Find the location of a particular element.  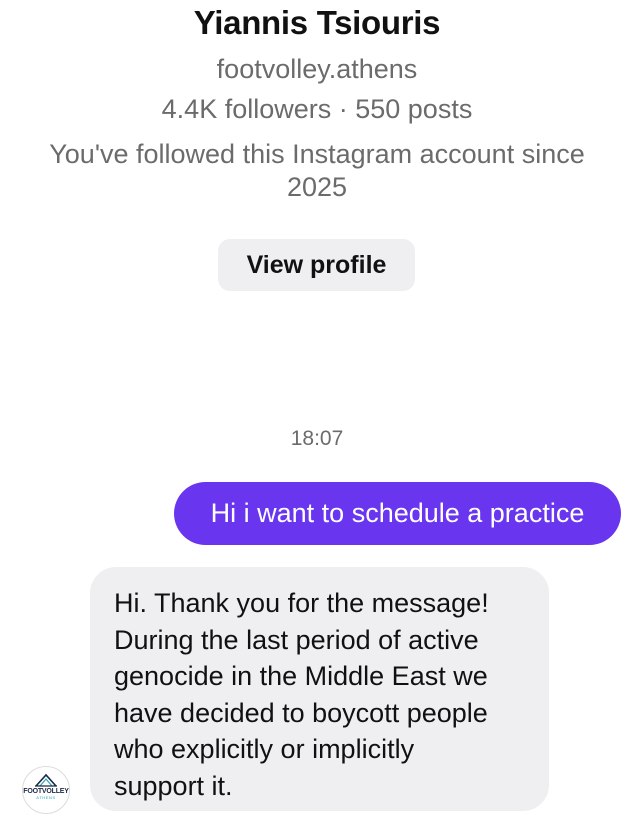

sender-avatar: FOOTVOLLEY ATHENS is located at coordinates (46, 790).